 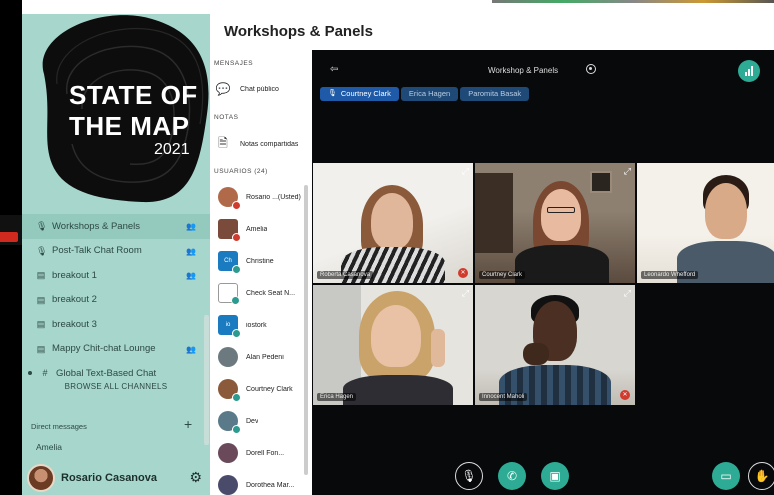 What do you see at coordinates (234, 63) in the screenshot?
I see `messages-header: MENSAJES` at bounding box center [234, 63].